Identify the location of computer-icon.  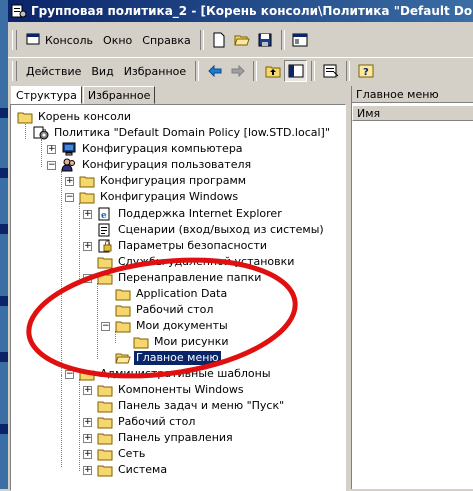
(69, 149).